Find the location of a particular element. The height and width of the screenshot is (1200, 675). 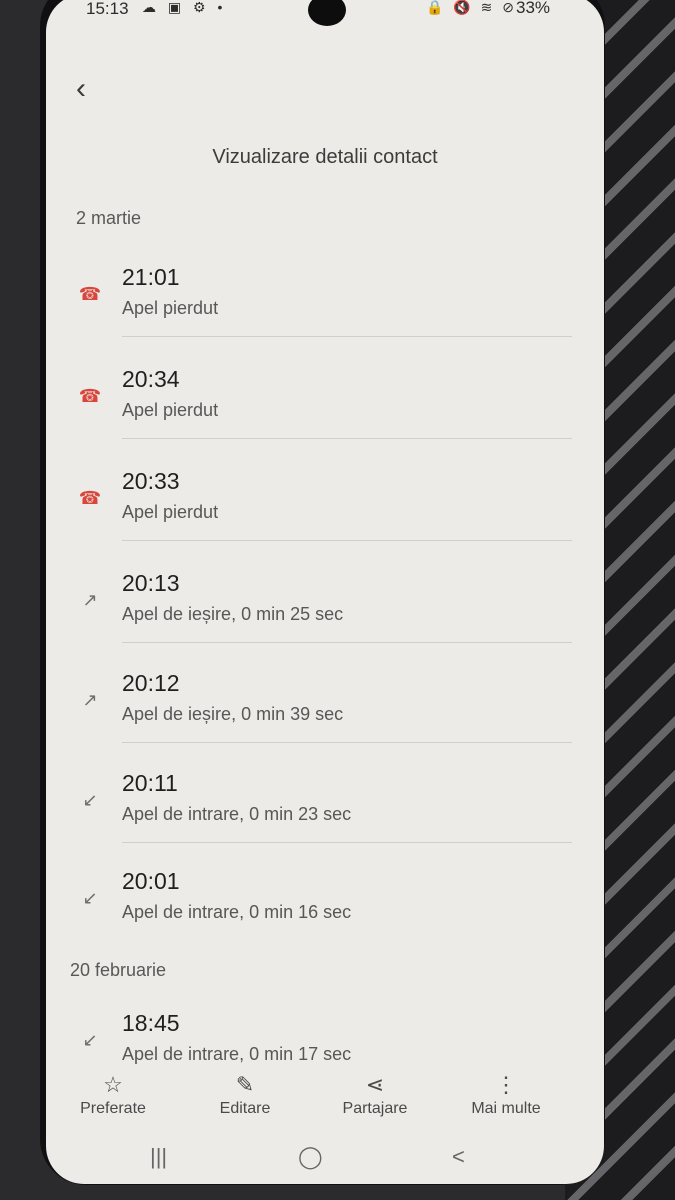

nav-back-button: < is located at coordinates (458, 1157).